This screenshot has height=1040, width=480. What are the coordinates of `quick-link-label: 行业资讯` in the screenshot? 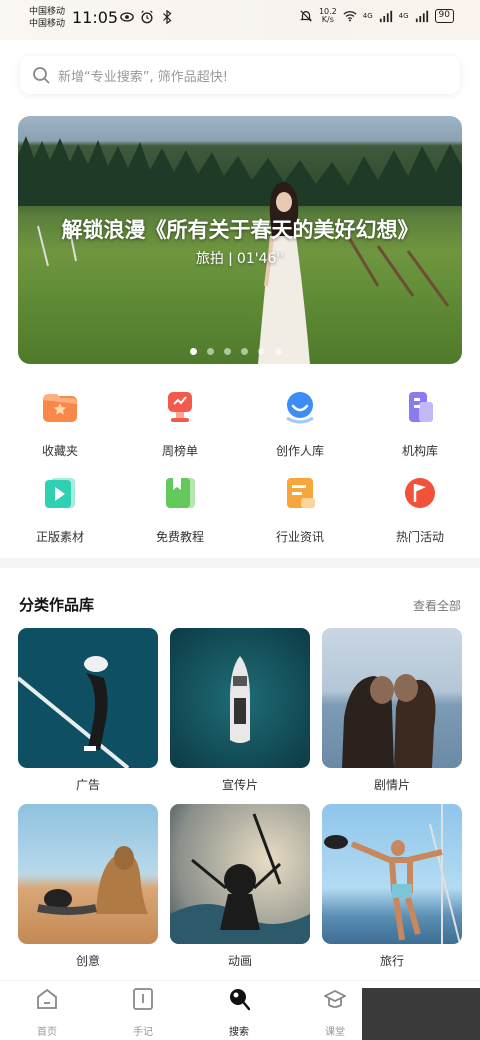 It's located at (299, 537).